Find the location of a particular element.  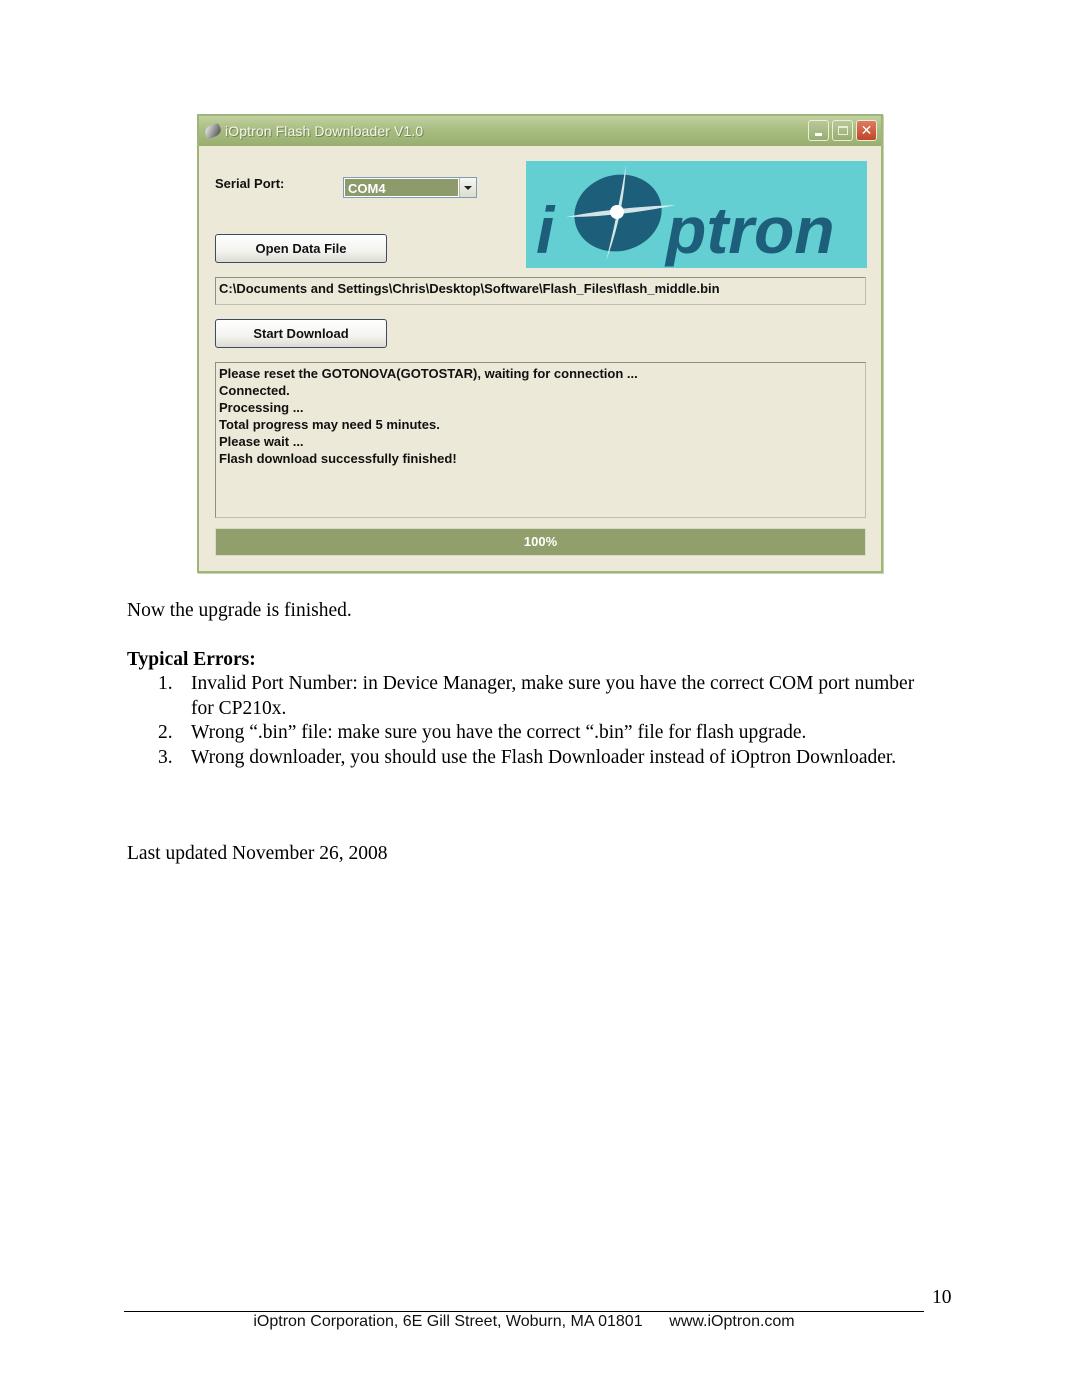

title-bar: iOptron Flash Downloader V1.0 ✕ is located at coordinates (540, 131).